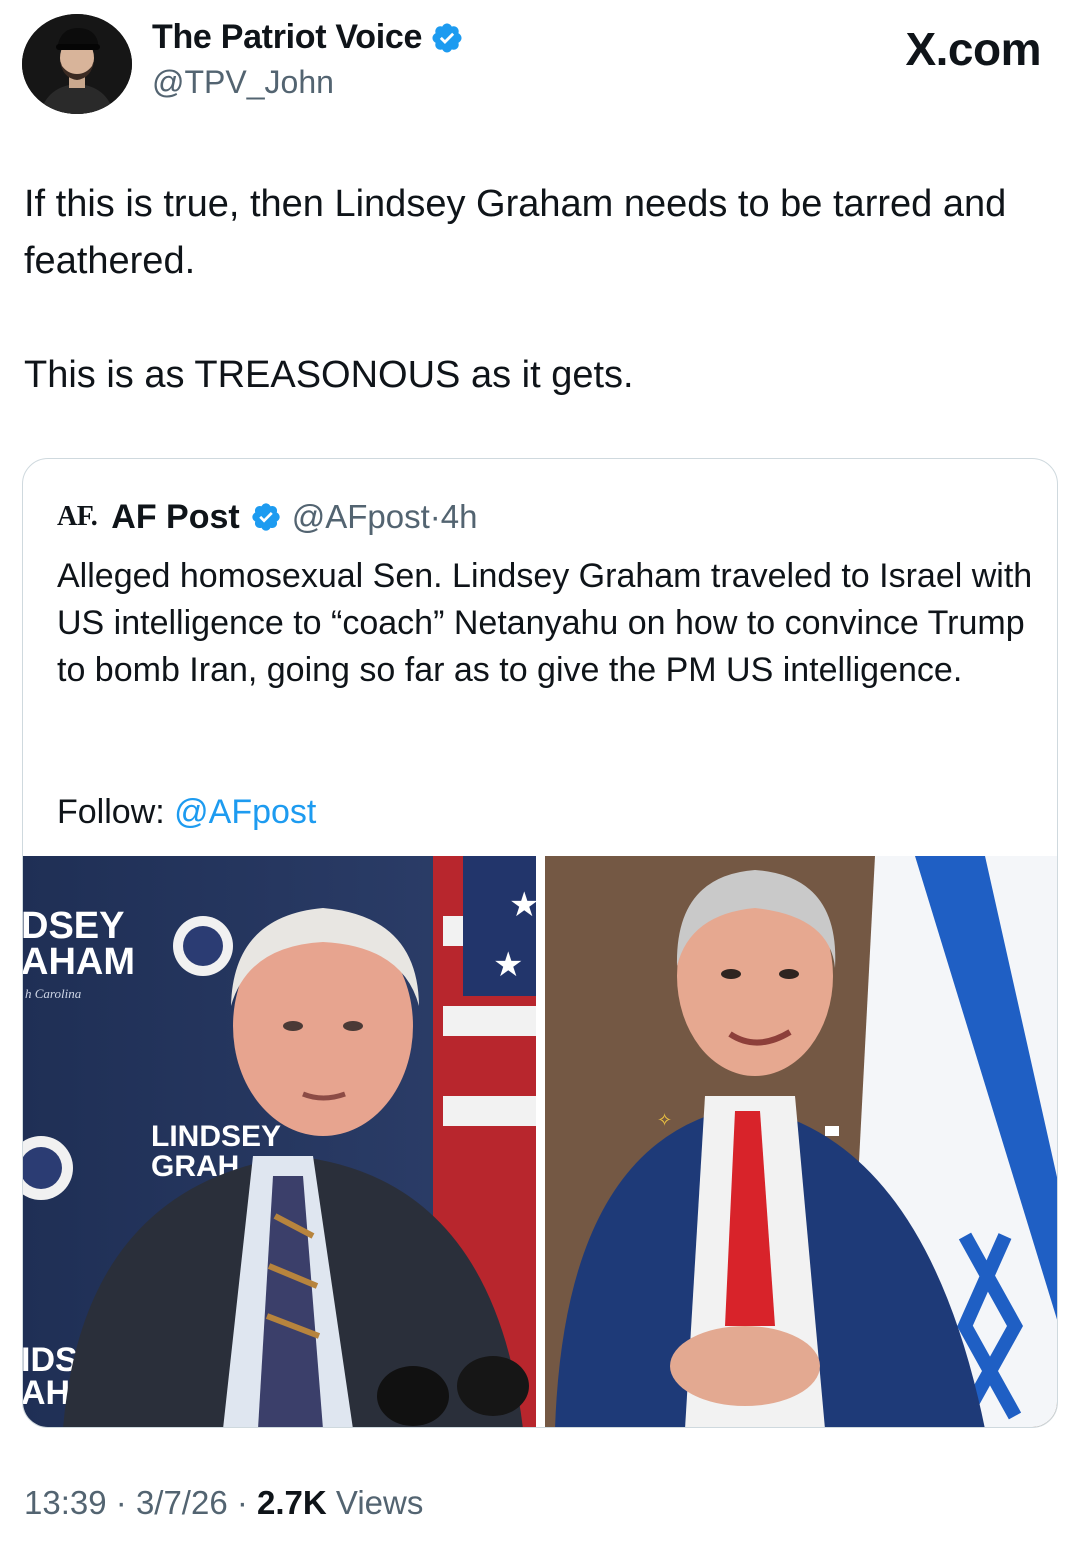 The image size is (1079, 1544). I want to click on author-avatar, so click(77, 64).